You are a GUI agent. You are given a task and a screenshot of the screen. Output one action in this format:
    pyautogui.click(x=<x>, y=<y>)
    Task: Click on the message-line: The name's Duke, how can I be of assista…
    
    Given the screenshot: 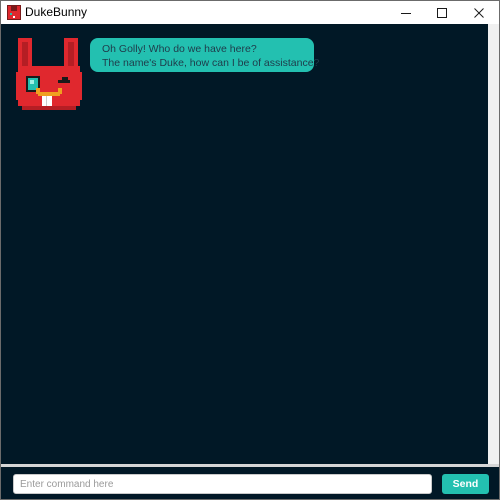 What is the action you would take?
    pyautogui.click(x=211, y=63)
    